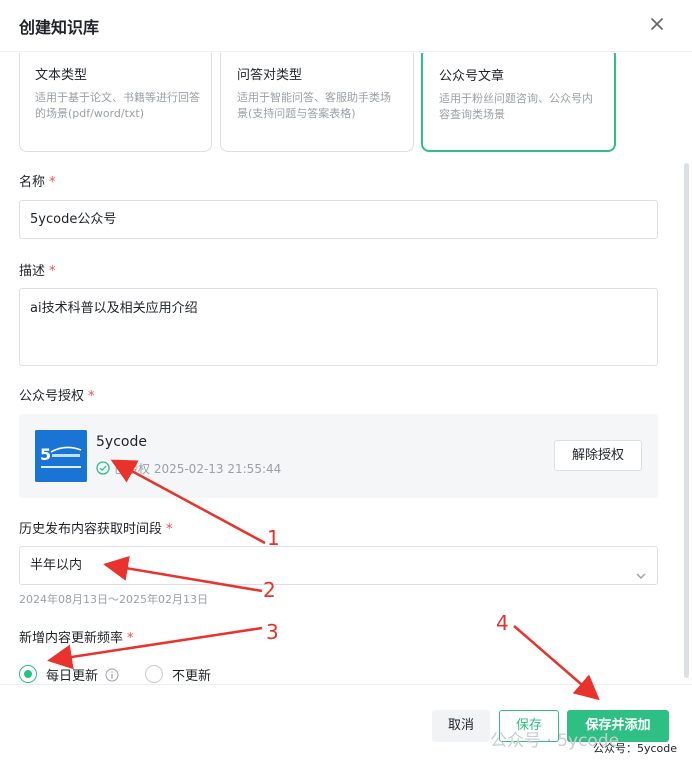 This screenshot has width=692, height=765. What do you see at coordinates (338, 456) in the screenshot?
I see `auth-panel: 5 5ycode 已授权 2025-02-13 21:55:44 解除授权` at bounding box center [338, 456].